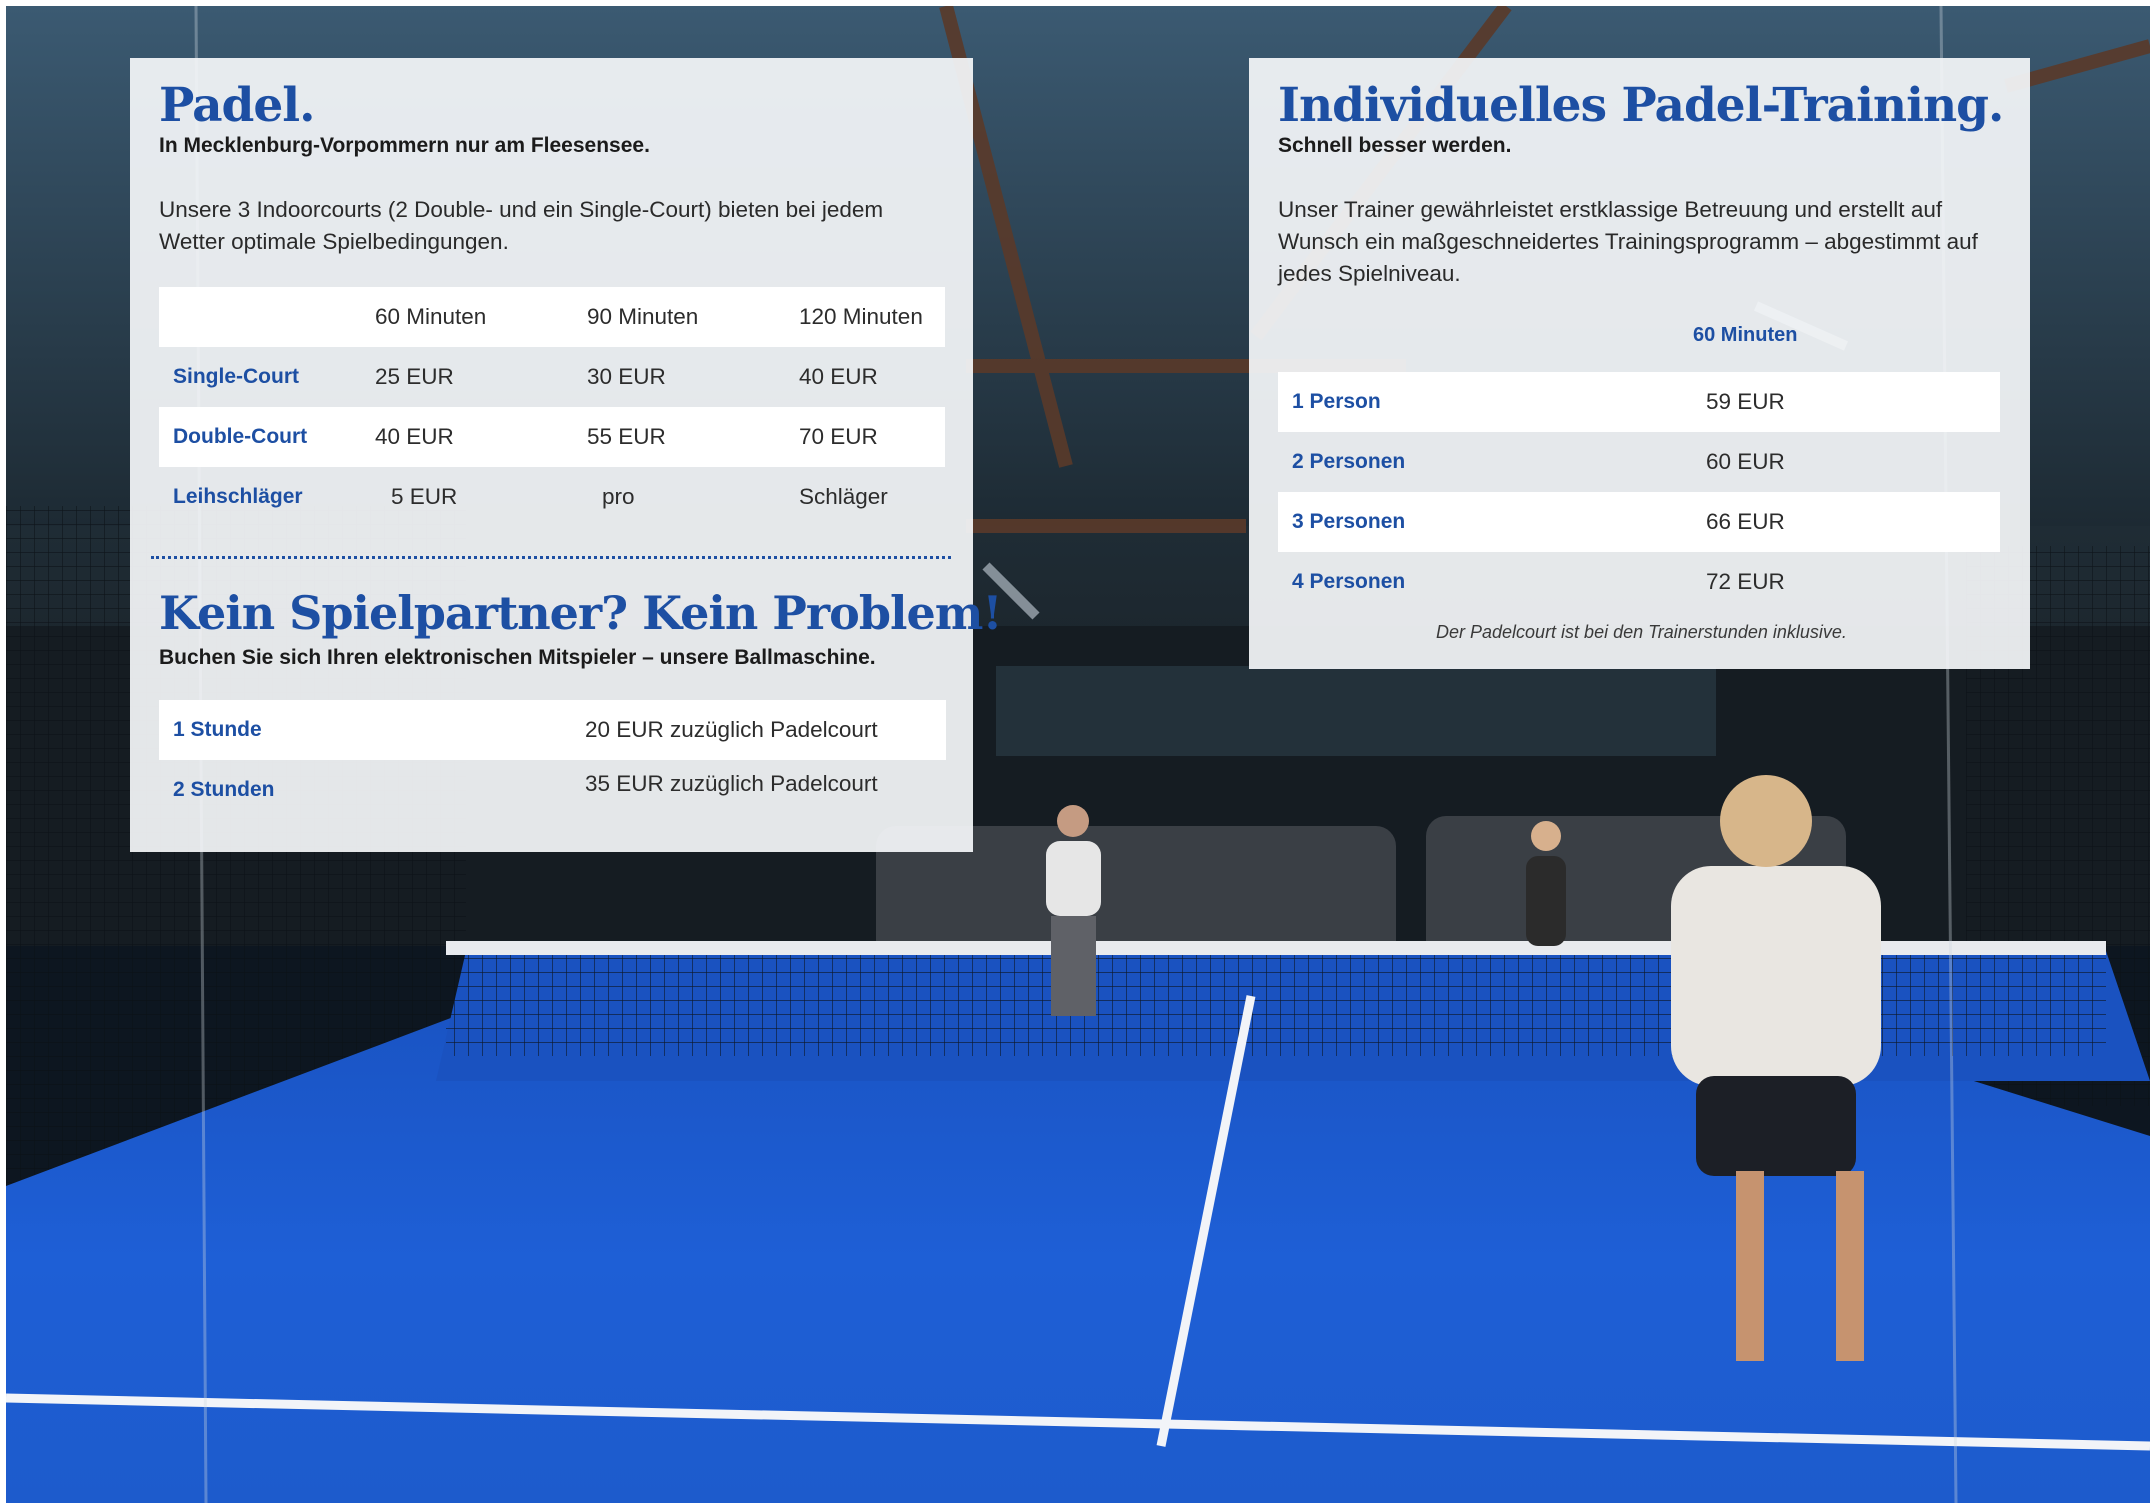 This screenshot has height=1503, width=2150. Describe the element at coordinates (1745, 581) in the screenshot. I see `price-cell: 72 EUR` at that location.